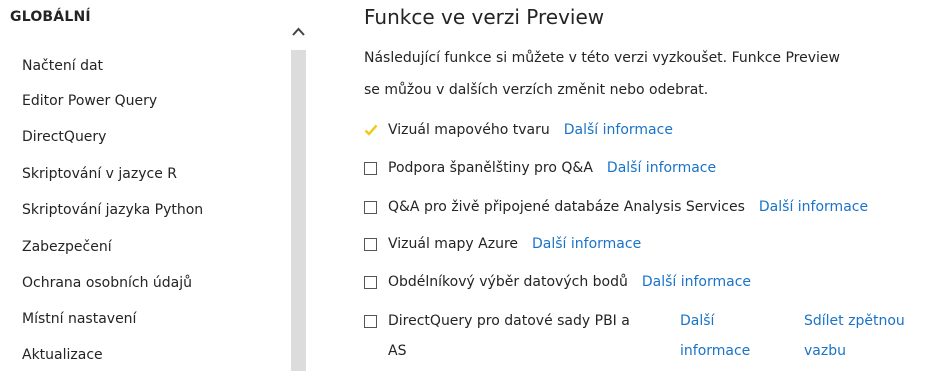 This screenshot has height=371, width=938. I want to click on option-label-line-2: AS, so click(397, 351).